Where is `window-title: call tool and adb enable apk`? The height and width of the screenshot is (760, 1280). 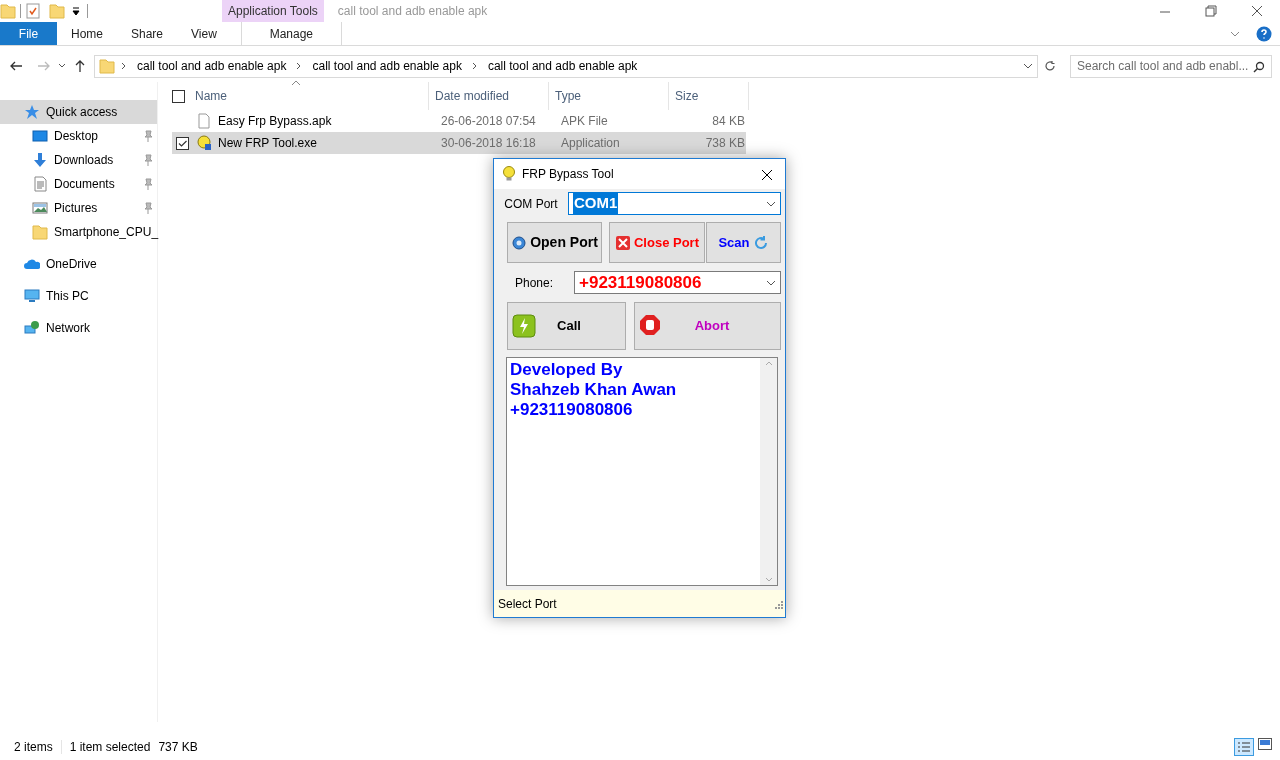 window-title: call tool and adb enable apk is located at coordinates (412, 11).